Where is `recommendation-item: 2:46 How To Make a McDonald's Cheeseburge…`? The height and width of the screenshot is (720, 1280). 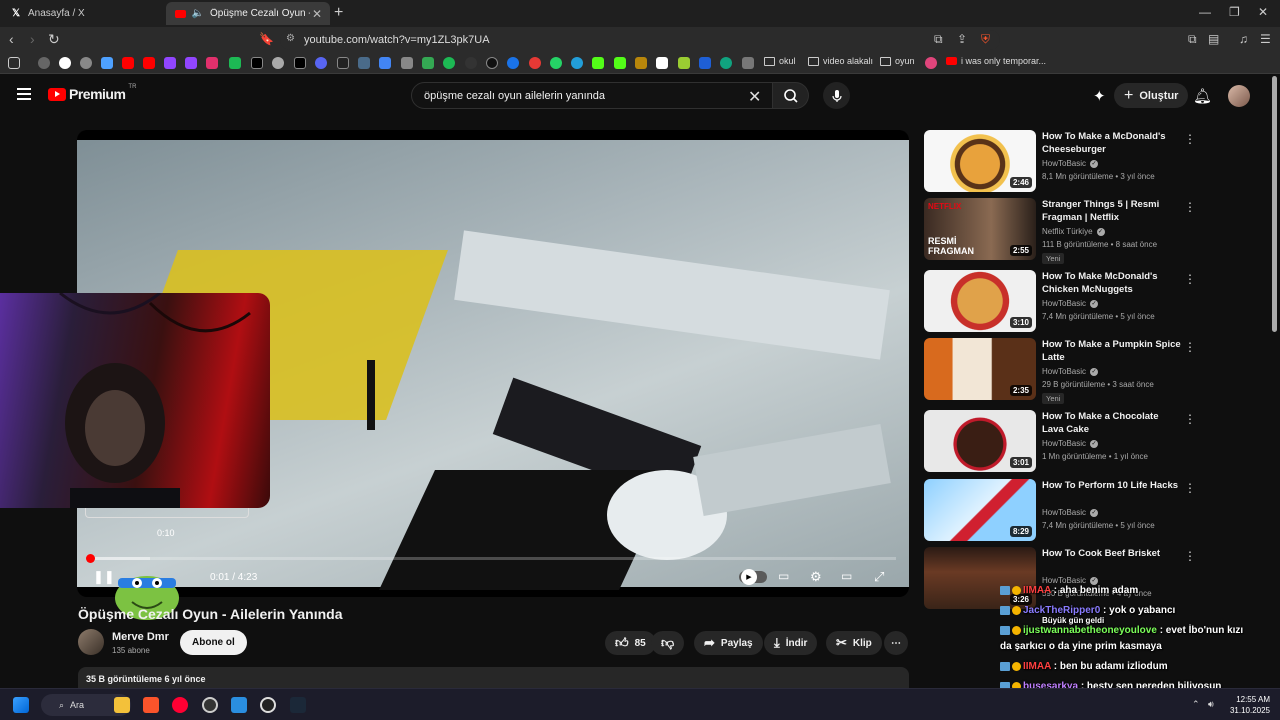 recommendation-item: 2:46 How To Make a McDonald's Cheeseburge… is located at coordinates (1060, 162).